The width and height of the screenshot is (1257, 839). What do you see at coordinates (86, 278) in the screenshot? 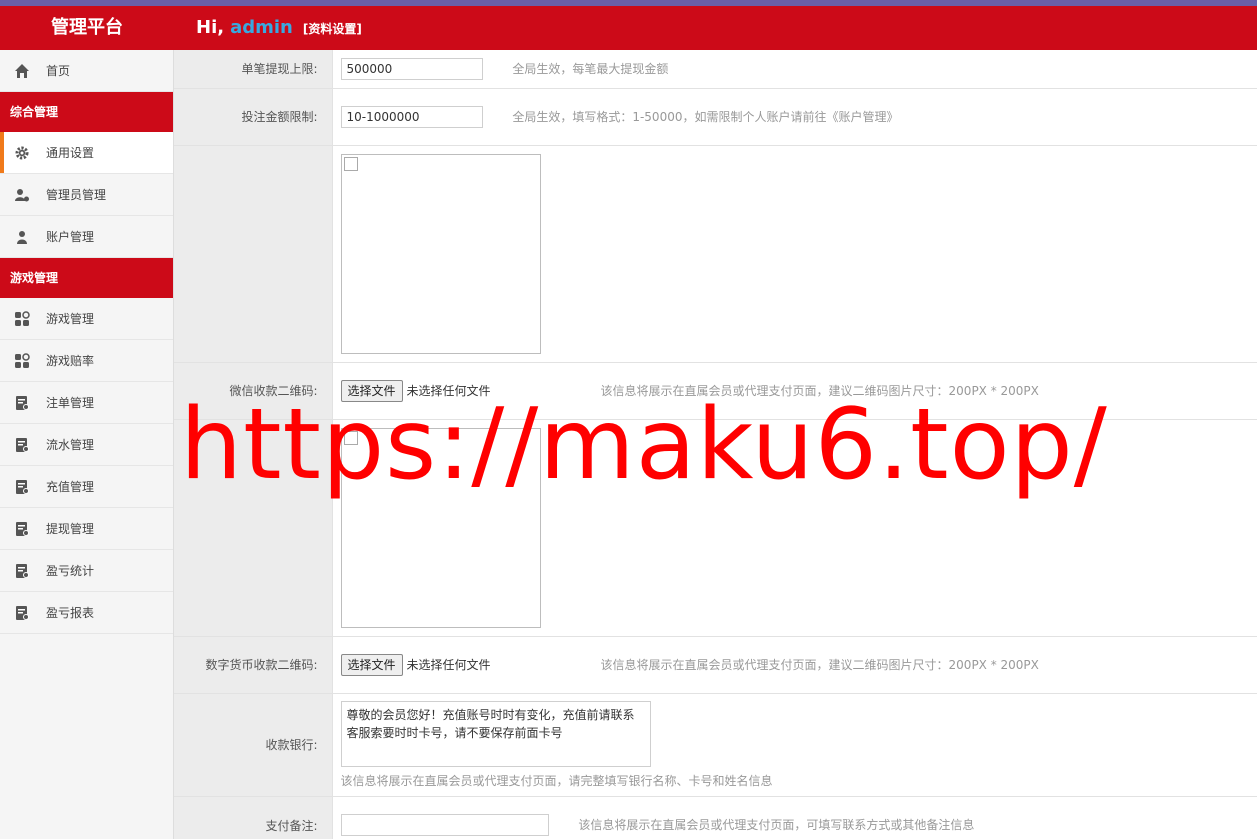
I see `sidebar-group-games: 游戏管理` at bounding box center [86, 278].